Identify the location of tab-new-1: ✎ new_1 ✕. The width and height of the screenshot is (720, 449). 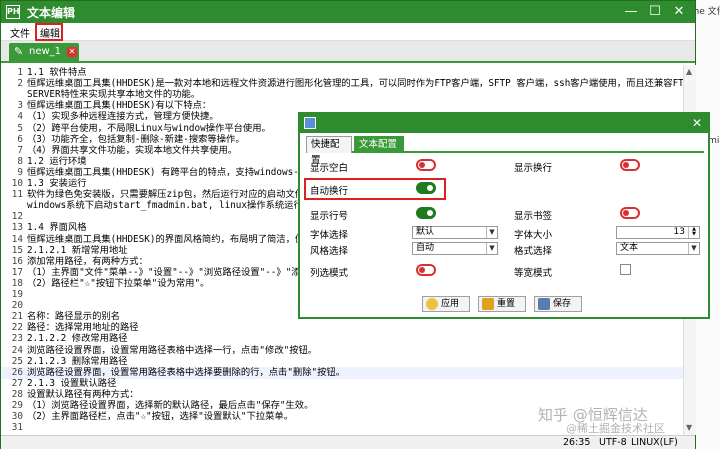
(44, 52).